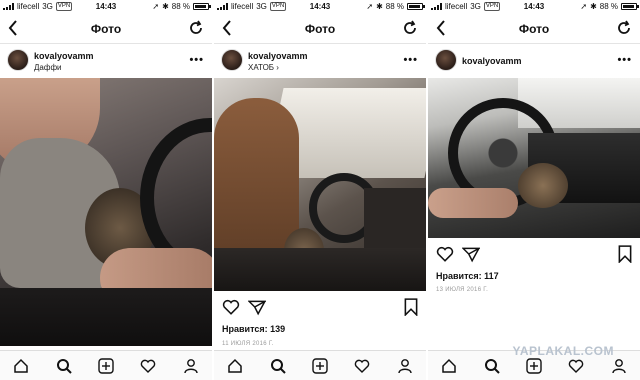 This screenshot has height=380, width=640. What do you see at coordinates (395, 218) in the screenshot?
I see `photo-dashboard` at bounding box center [395, 218].